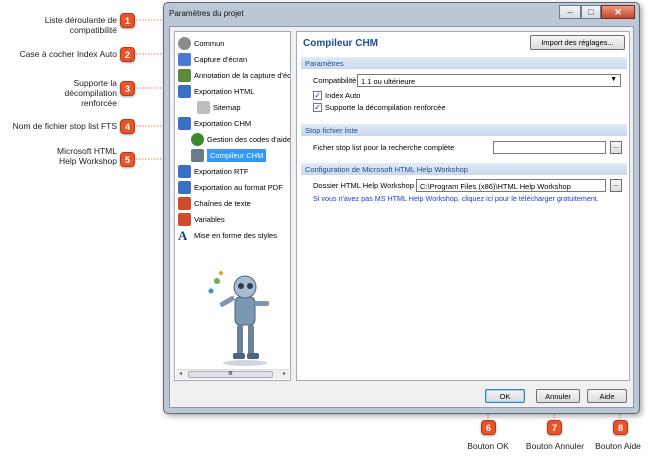  Describe the element at coordinates (488, 446) in the screenshot. I see `callout-label-6: Bouton OK` at that location.